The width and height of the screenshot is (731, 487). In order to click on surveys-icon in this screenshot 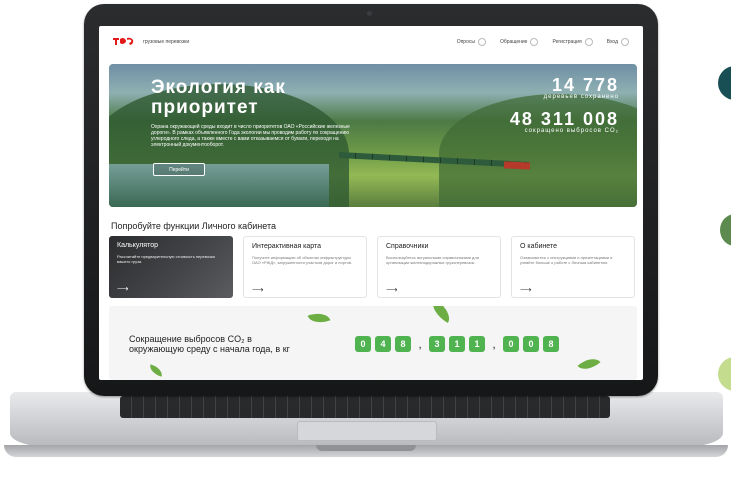, I will do `click(481, 42)`.